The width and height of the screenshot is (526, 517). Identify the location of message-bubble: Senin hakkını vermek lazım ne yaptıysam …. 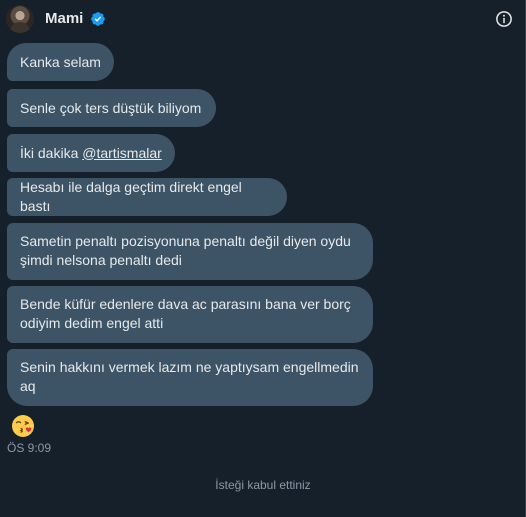
(190, 377).